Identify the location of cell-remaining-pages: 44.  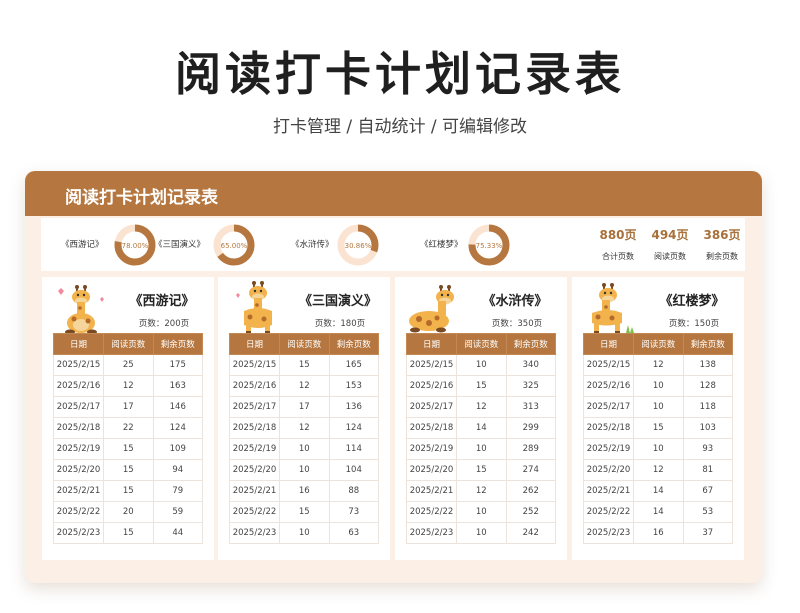
(177, 533).